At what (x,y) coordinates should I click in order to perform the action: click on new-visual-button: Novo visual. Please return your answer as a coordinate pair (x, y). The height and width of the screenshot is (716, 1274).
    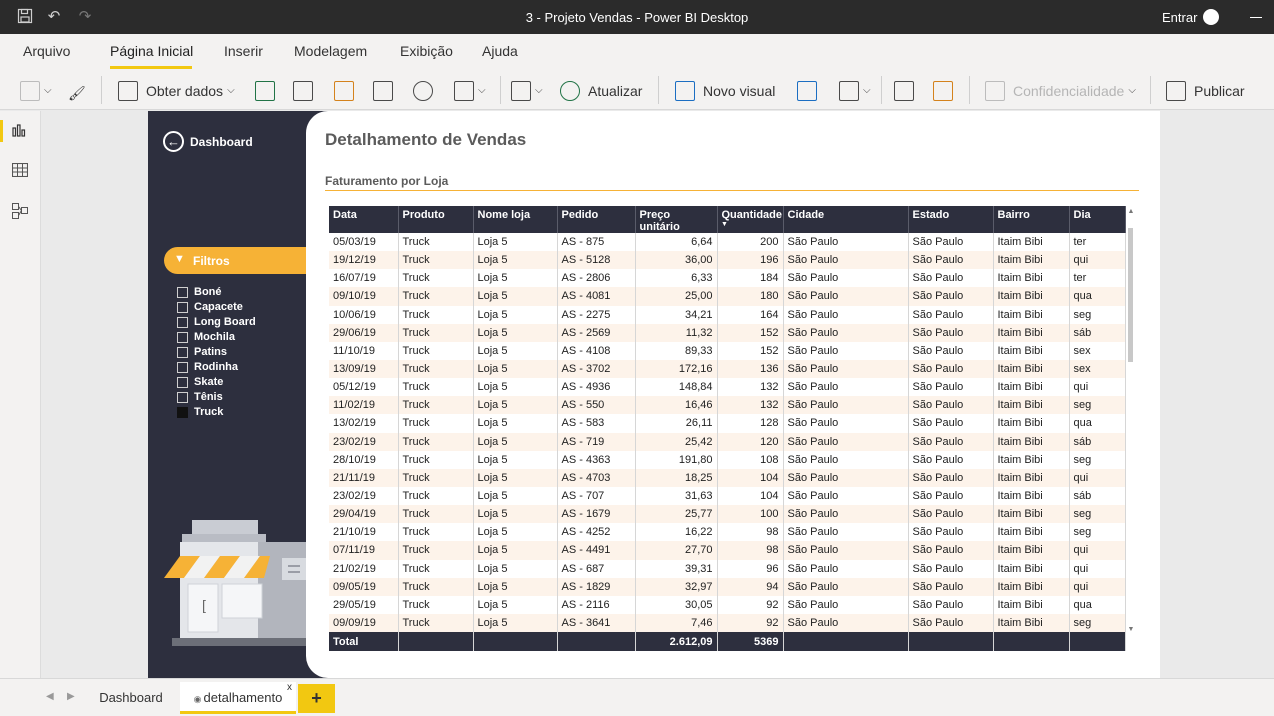
    Looking at the image, I should click on (725, 90).